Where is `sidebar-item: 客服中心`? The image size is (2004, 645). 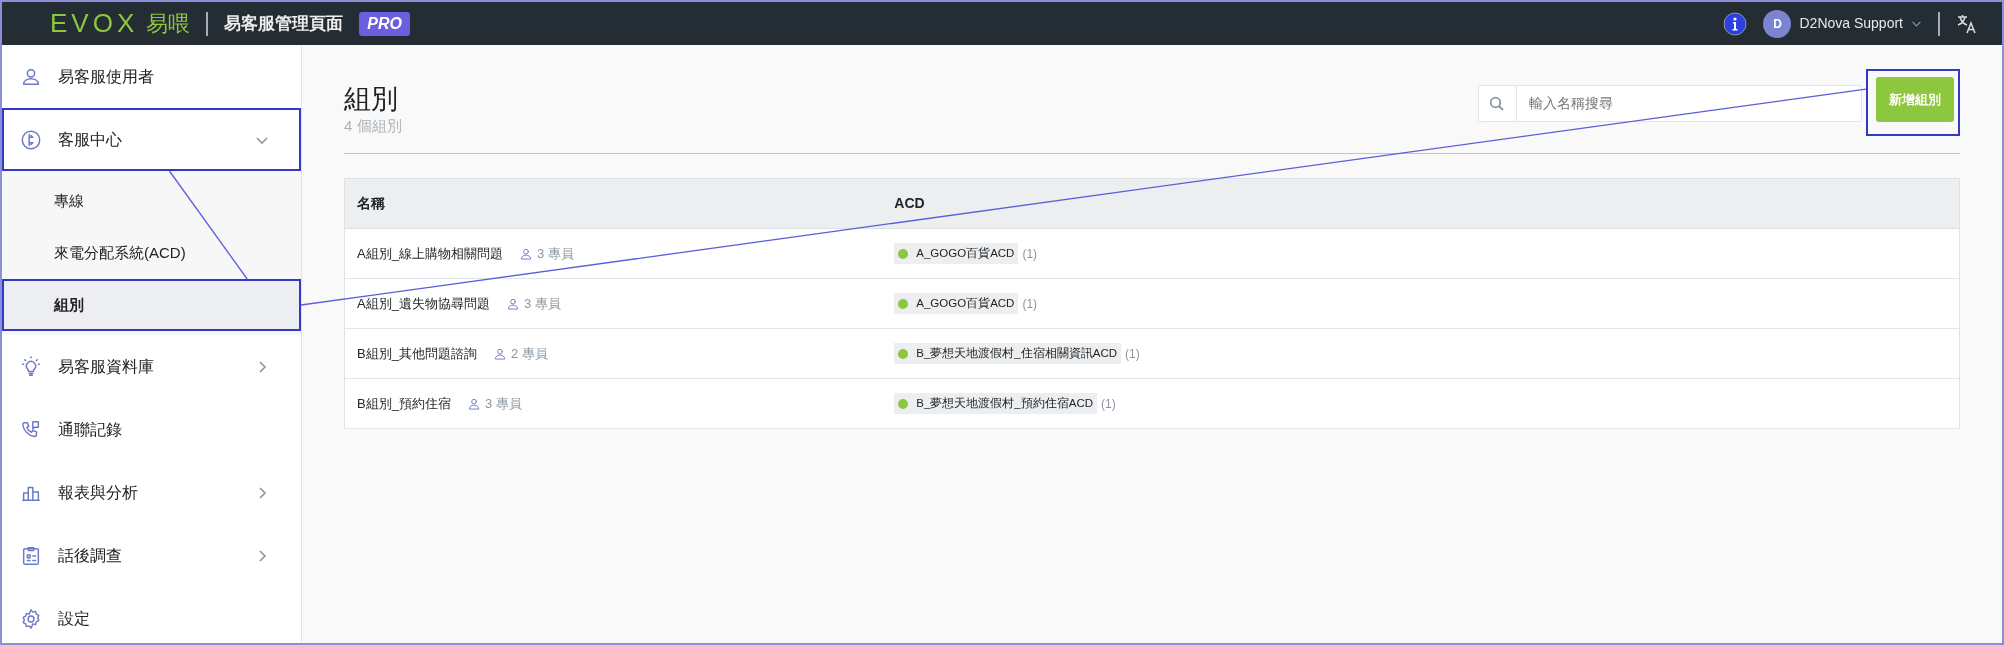 sidebar-item: 客服中心 is located at coordinates (151, 139).